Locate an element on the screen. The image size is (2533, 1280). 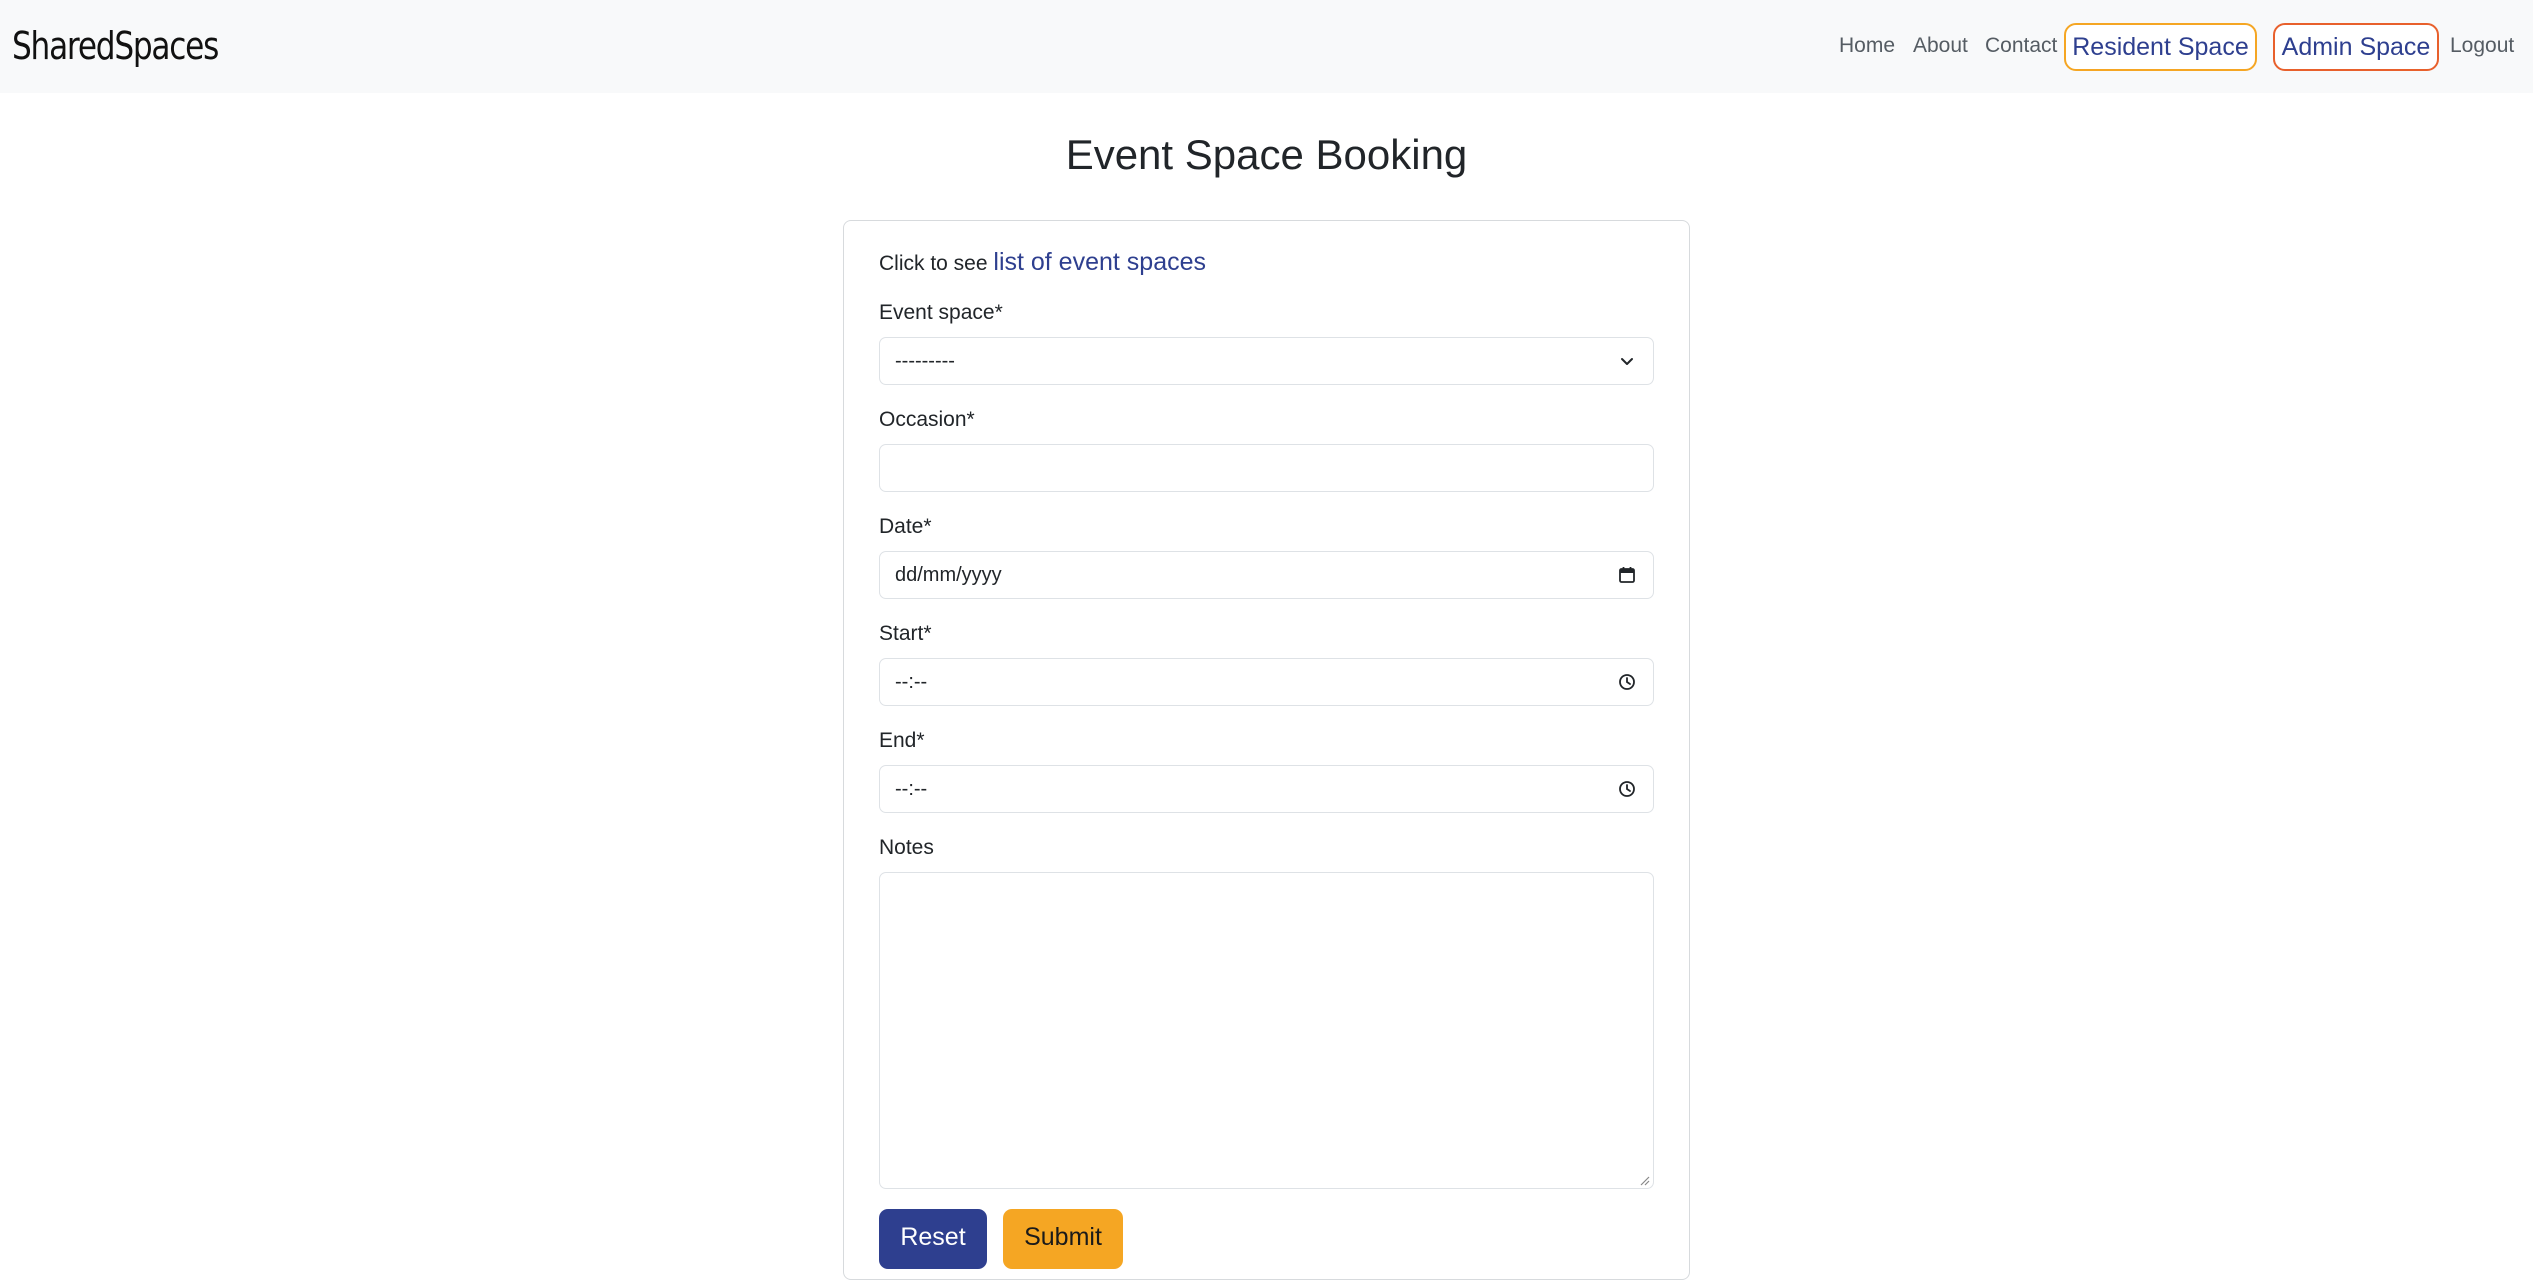
resize-grip-icon is located at coordinates (1644, 1179).